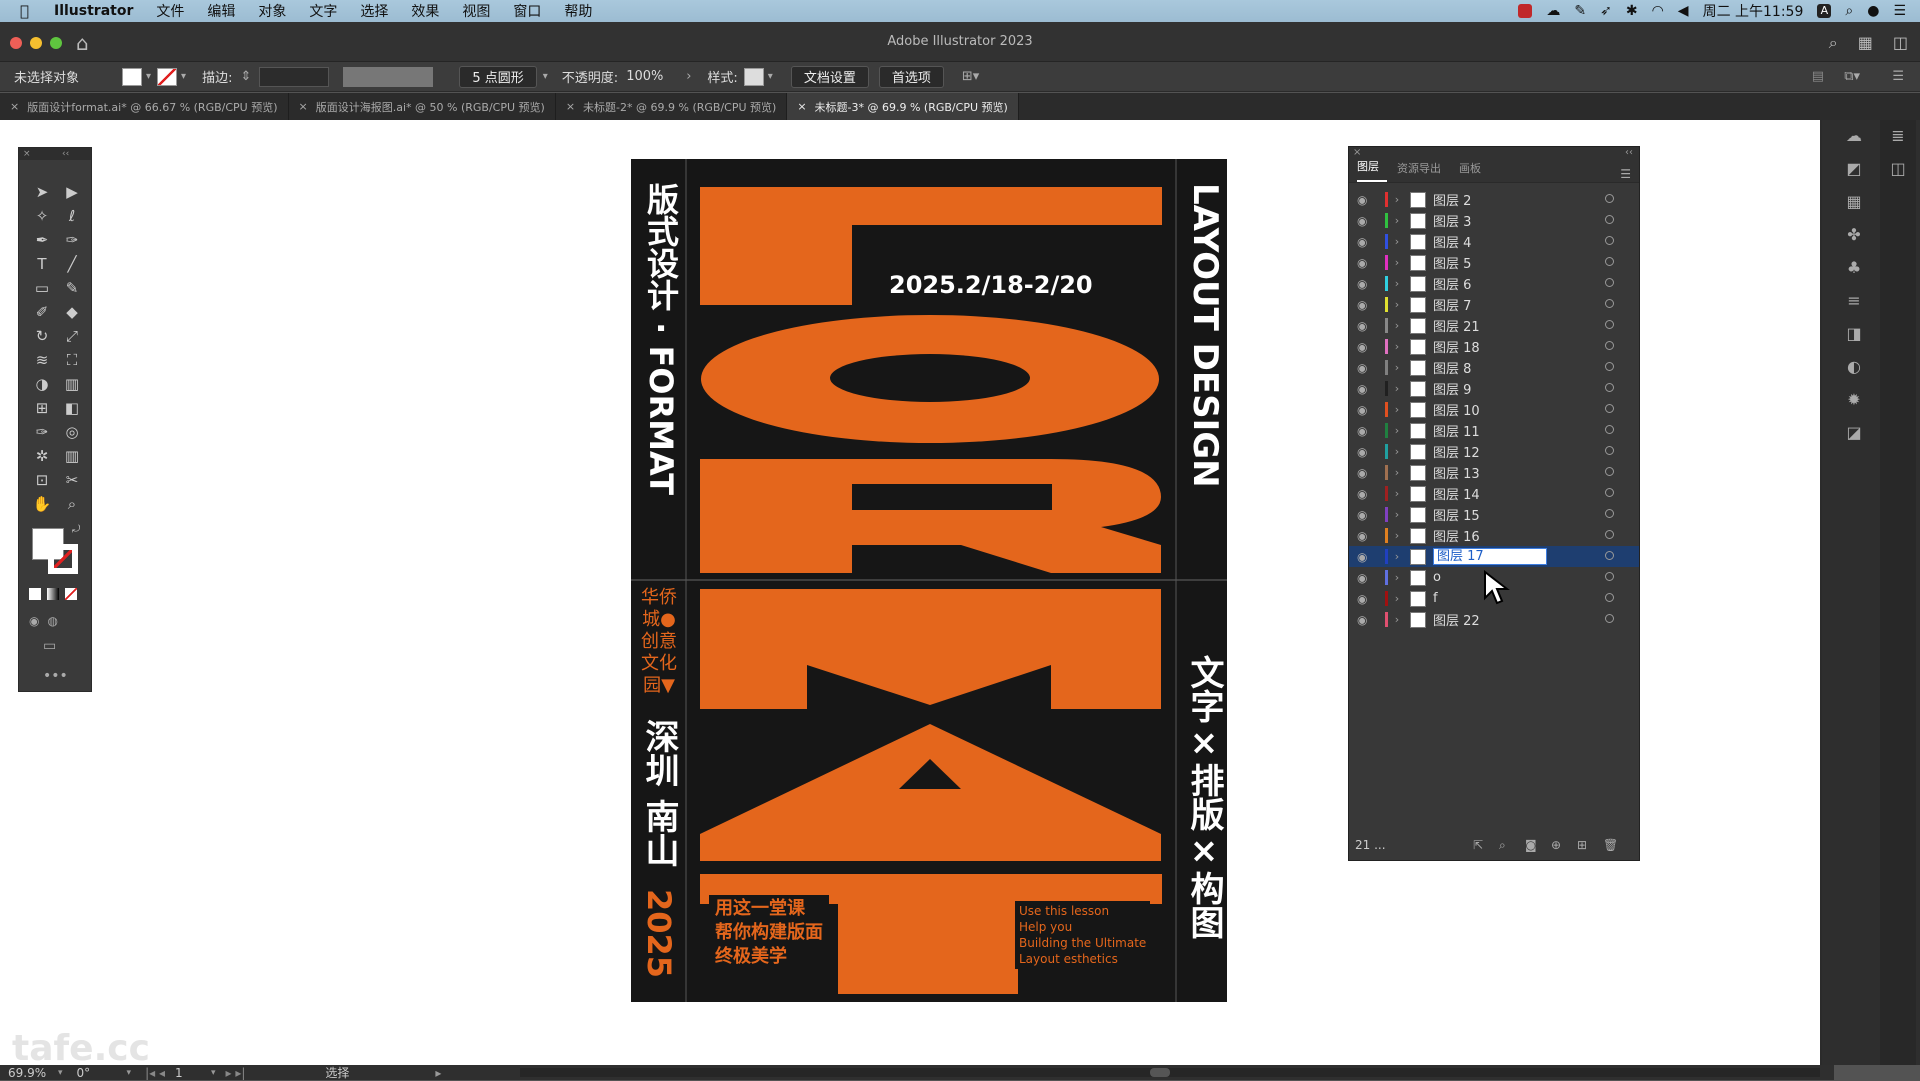 The image size is (1920, 1081). Describe the element at coordinates (52, 621) in the screenshot. I see `draw-inside-icon: ◍` at that location.